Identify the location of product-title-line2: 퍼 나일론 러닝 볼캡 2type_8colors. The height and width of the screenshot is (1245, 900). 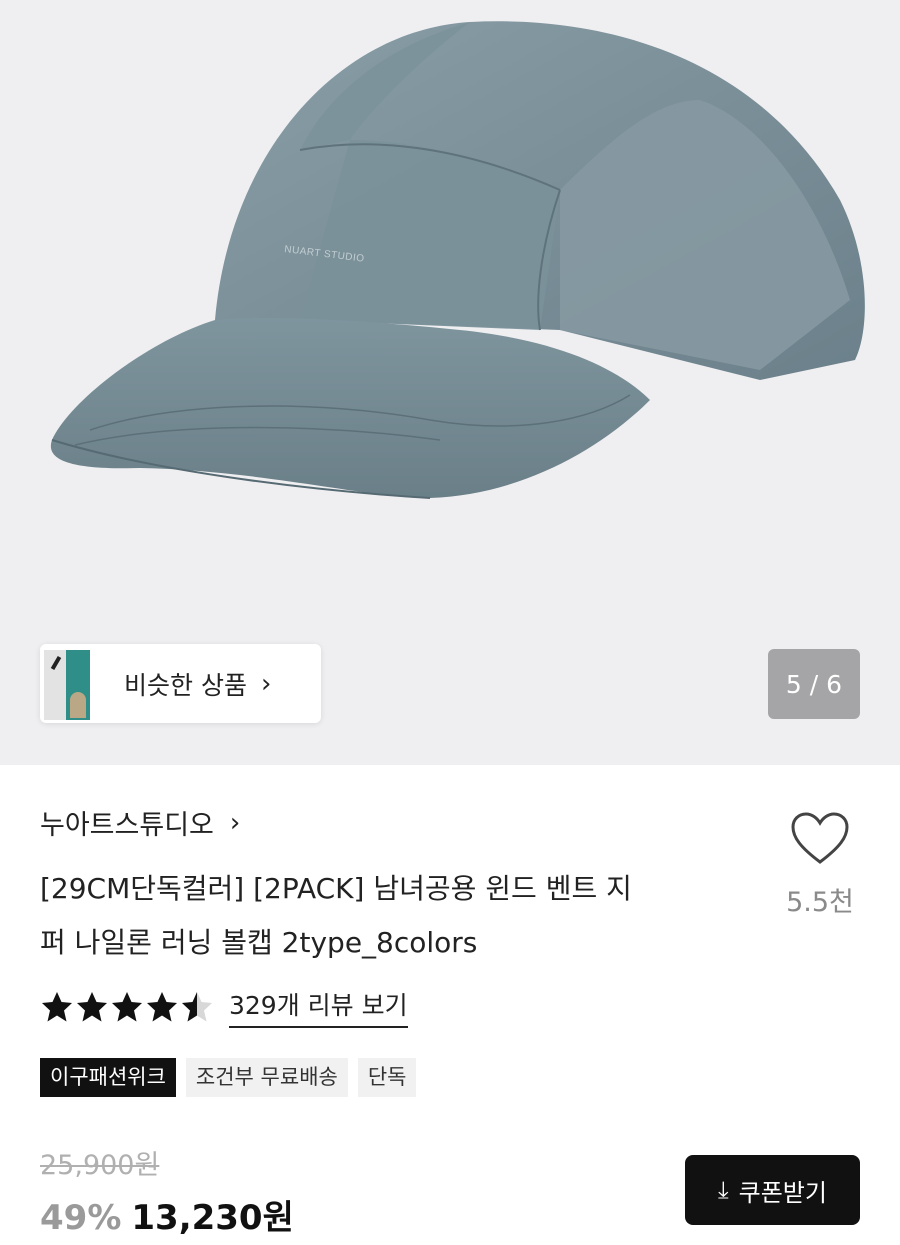
(259, 942).